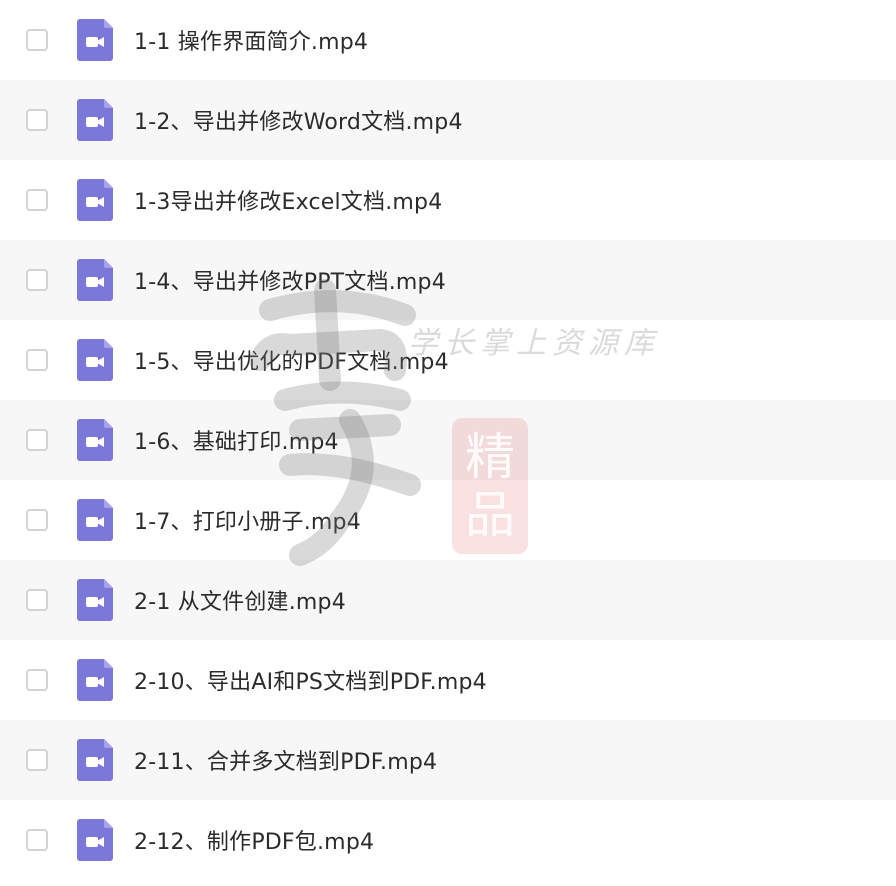 The image size is (896, 886). What do you see at coordinates (448, 40) in the screenshot?
I see `list-item: 1-1 操作界面简介.mp4` at bounding box center [448, 40].